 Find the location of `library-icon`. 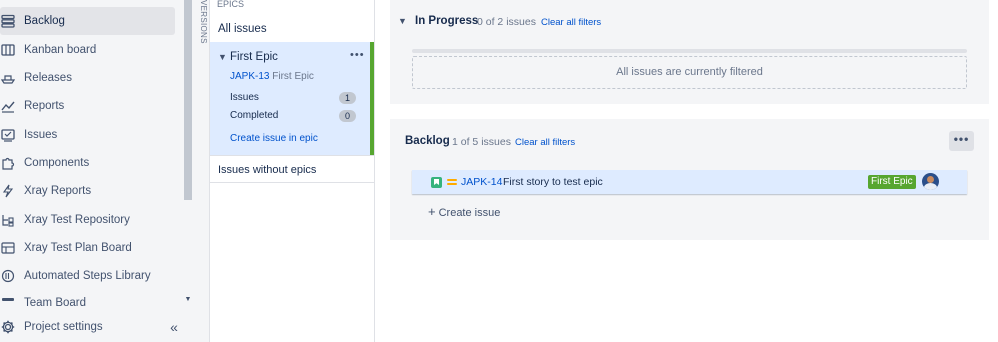

library-icon is located at coordinates (8, 276).